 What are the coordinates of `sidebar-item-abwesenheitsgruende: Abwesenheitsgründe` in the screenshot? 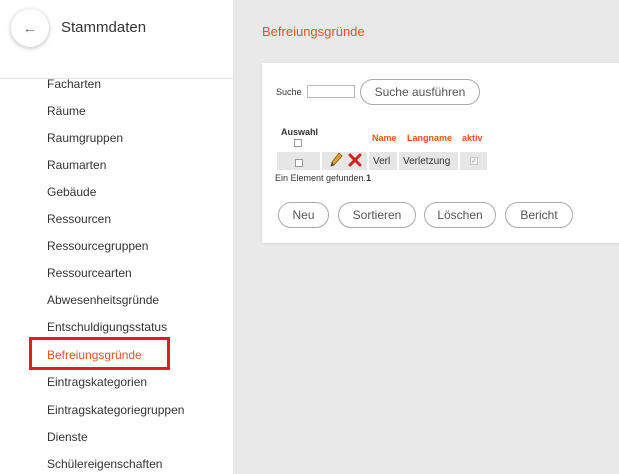 It's located at (103, 300).